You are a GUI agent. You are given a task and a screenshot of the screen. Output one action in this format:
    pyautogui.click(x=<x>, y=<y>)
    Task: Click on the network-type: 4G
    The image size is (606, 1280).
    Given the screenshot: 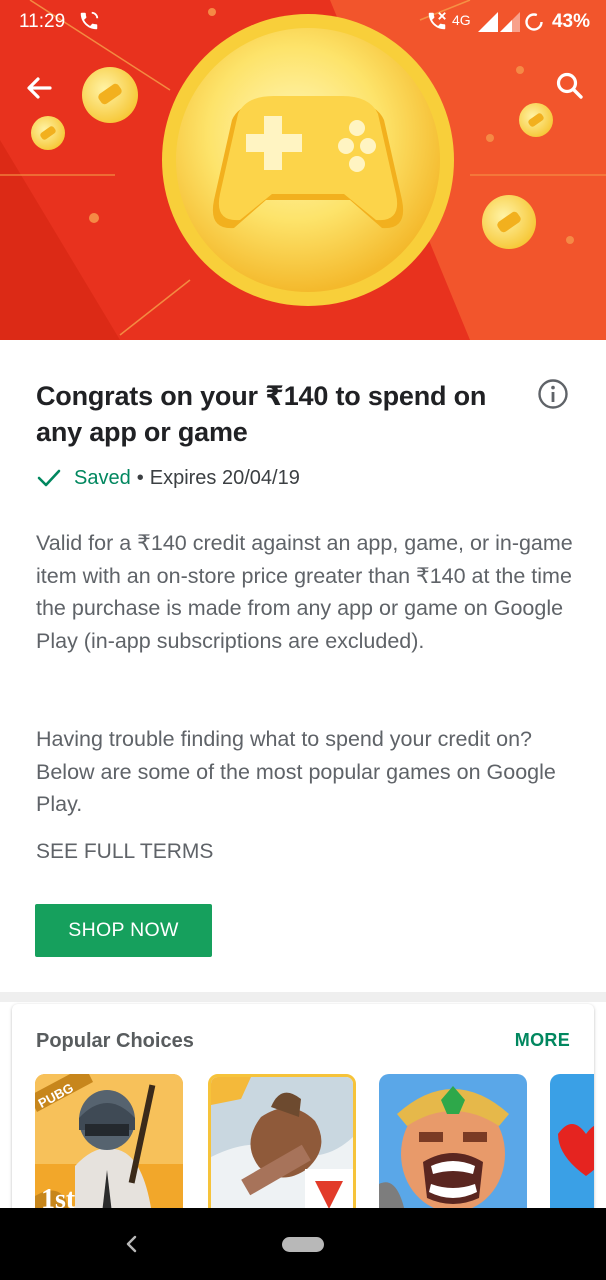 What is the action you would take?
    pyautogui.click(x=461, y=20)
    